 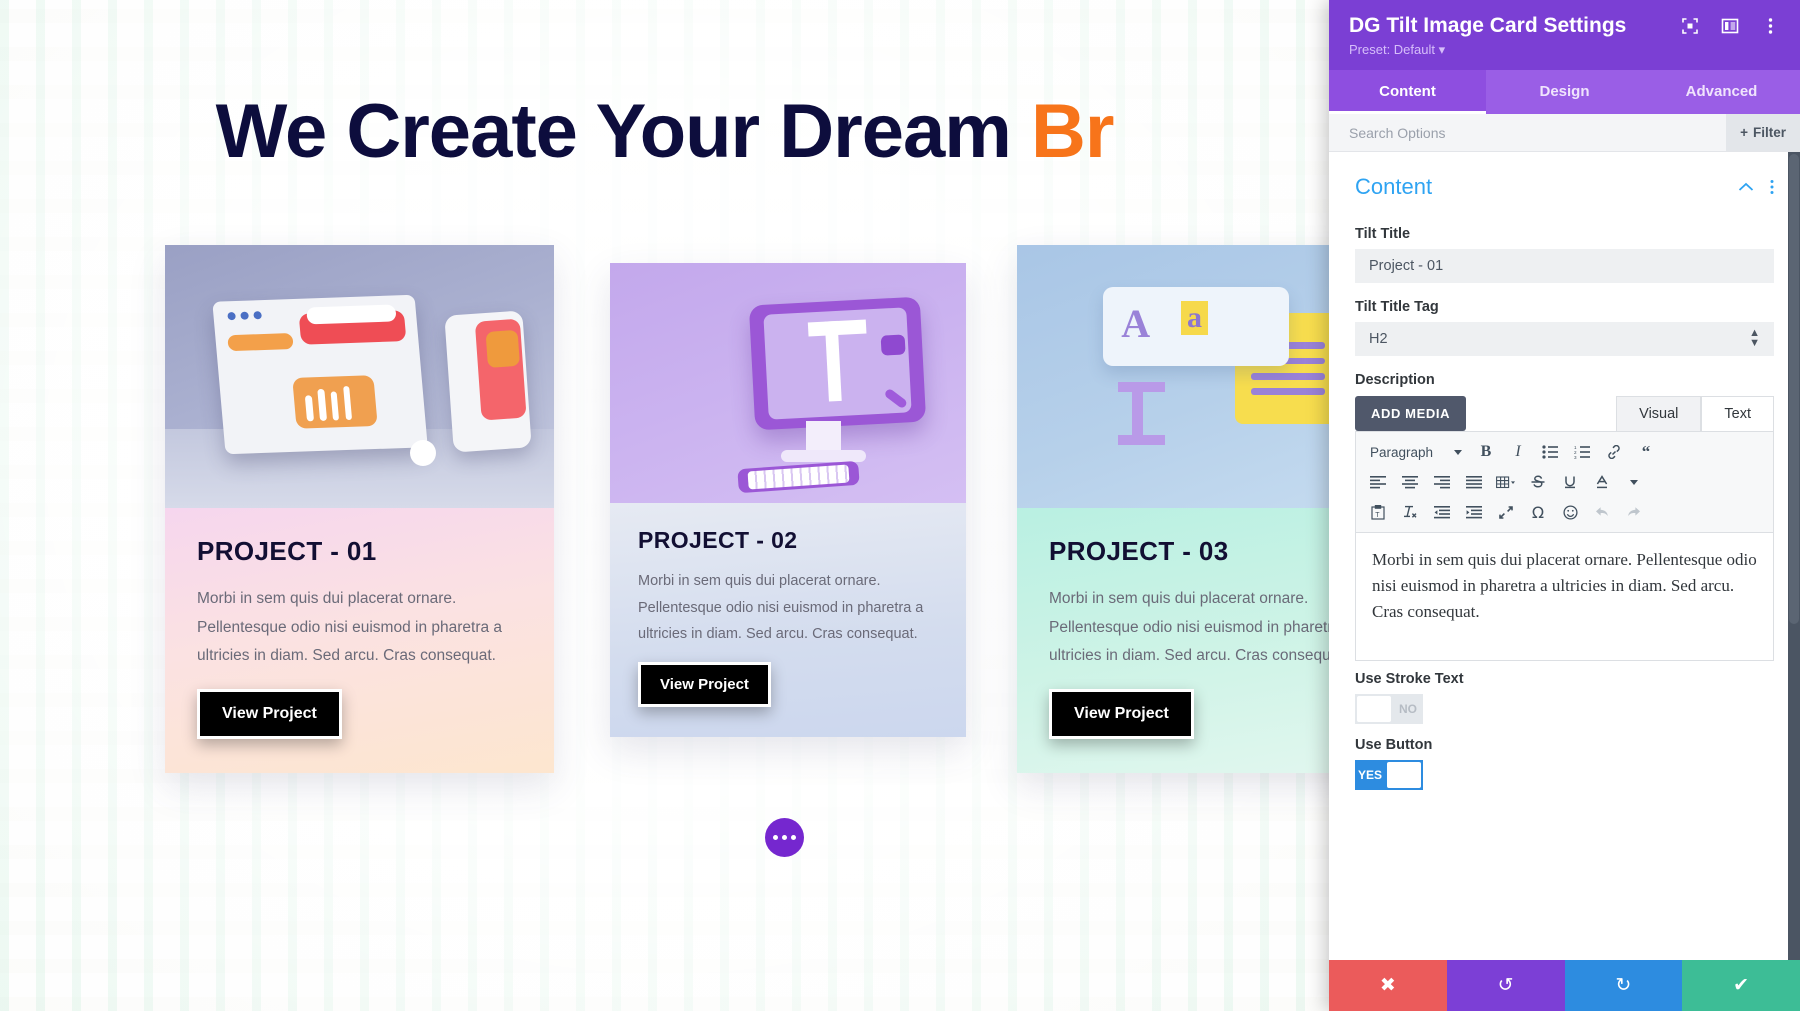 What do you see at coordinates (1770, 26) in the screenshot?
I see `kebab-menu-icon` at bounding box center [1770, 26].